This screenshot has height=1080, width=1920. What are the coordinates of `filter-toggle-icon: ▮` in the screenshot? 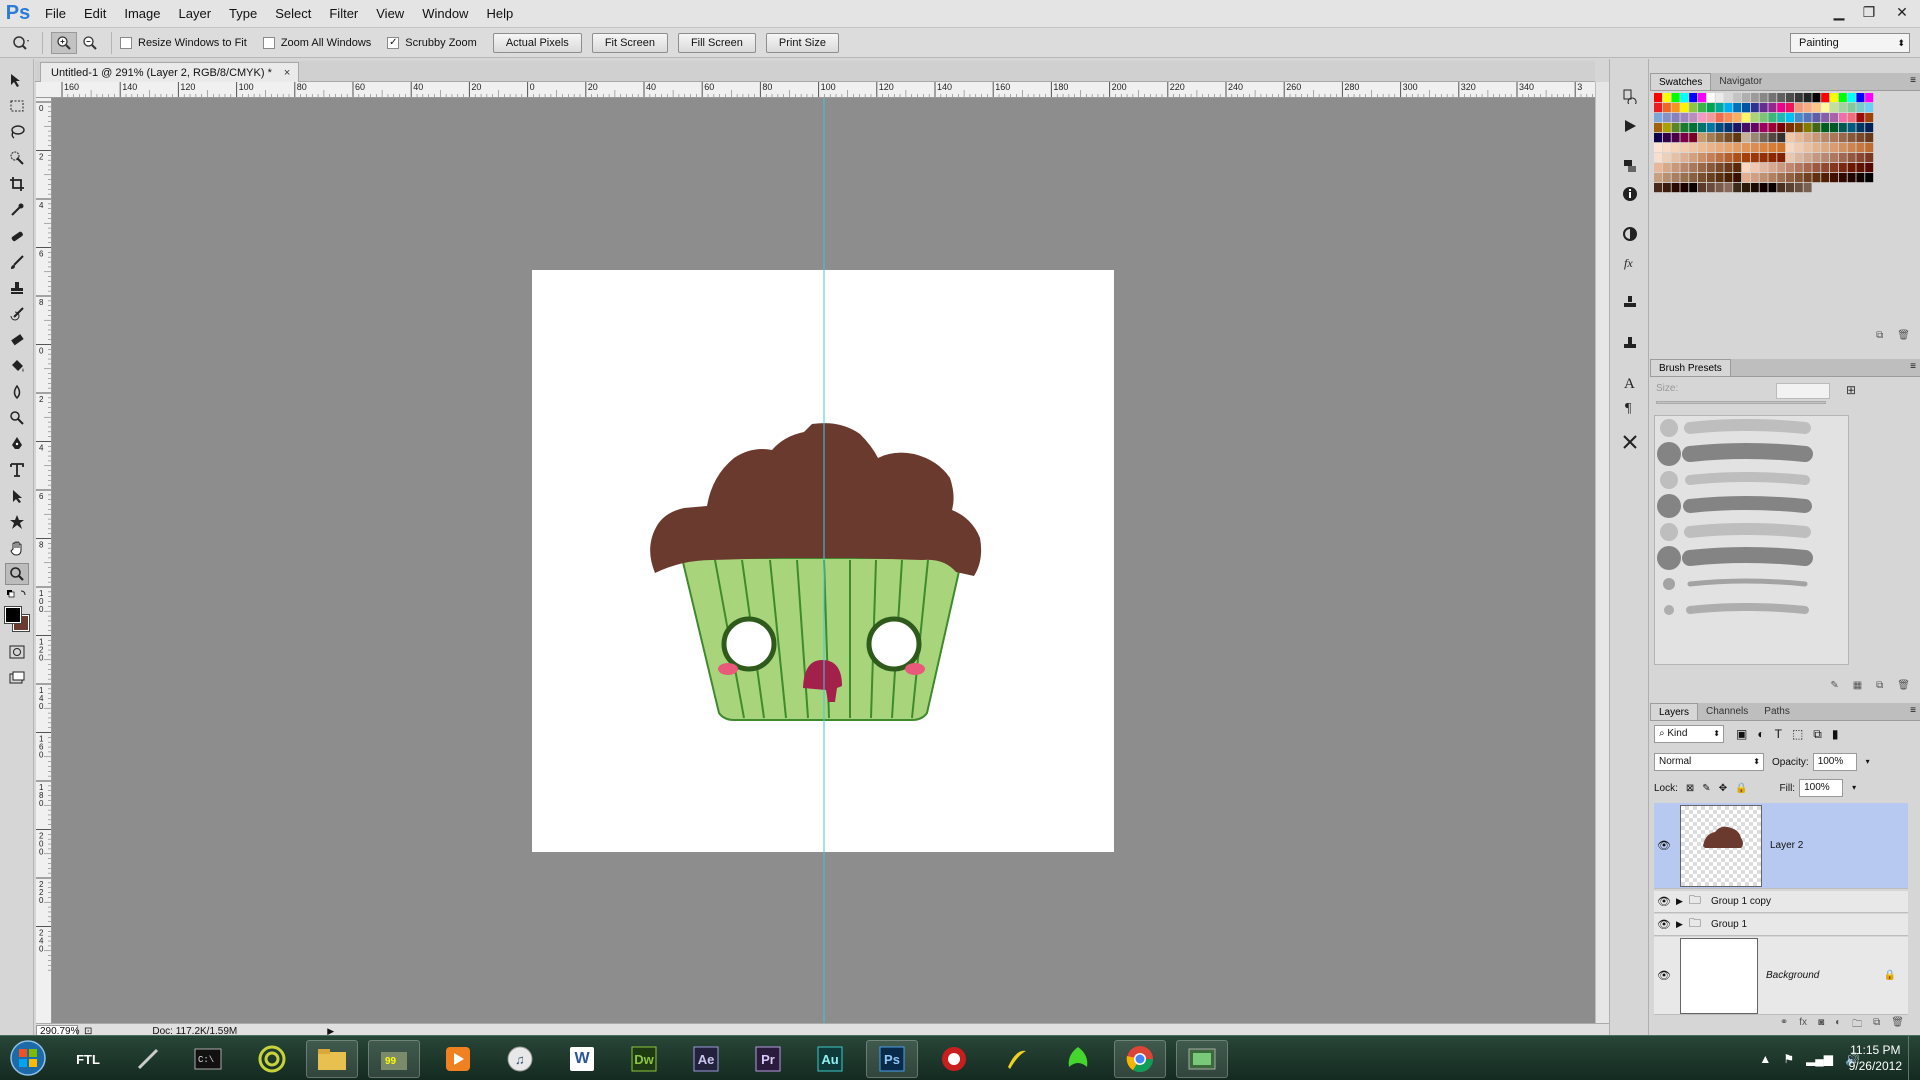 It's located at (1835, 734).